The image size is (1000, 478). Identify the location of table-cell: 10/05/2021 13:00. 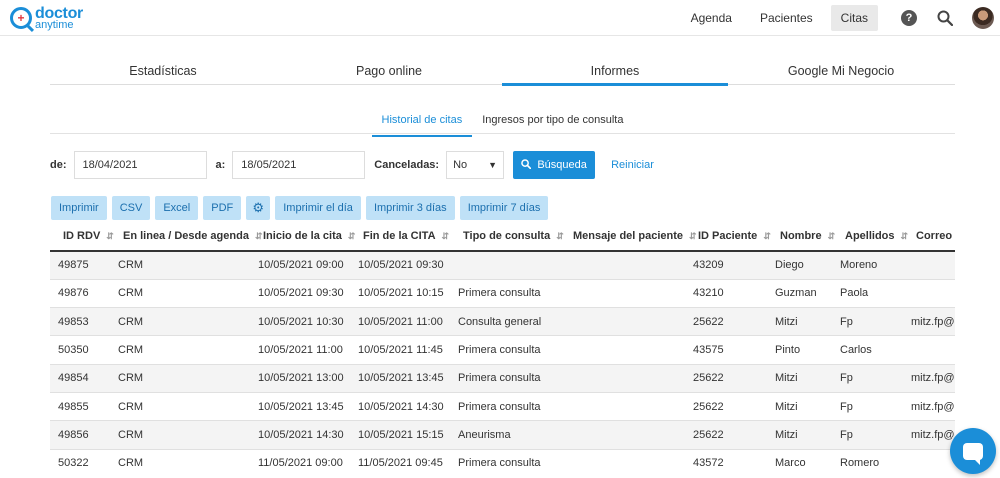
(300, 378).